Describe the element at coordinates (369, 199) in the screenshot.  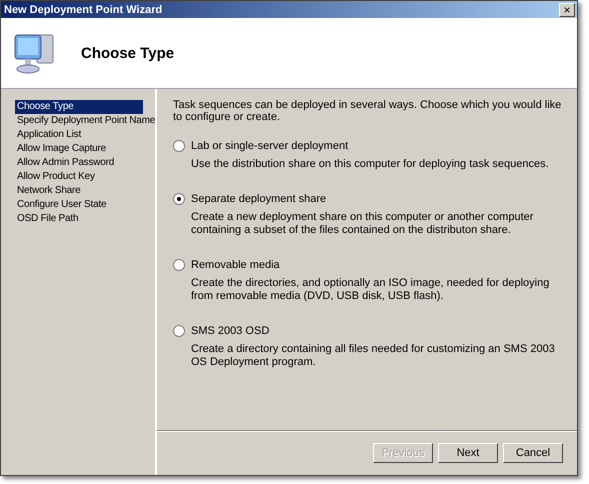
I see `radio-option: Separate deployment share` at that location.